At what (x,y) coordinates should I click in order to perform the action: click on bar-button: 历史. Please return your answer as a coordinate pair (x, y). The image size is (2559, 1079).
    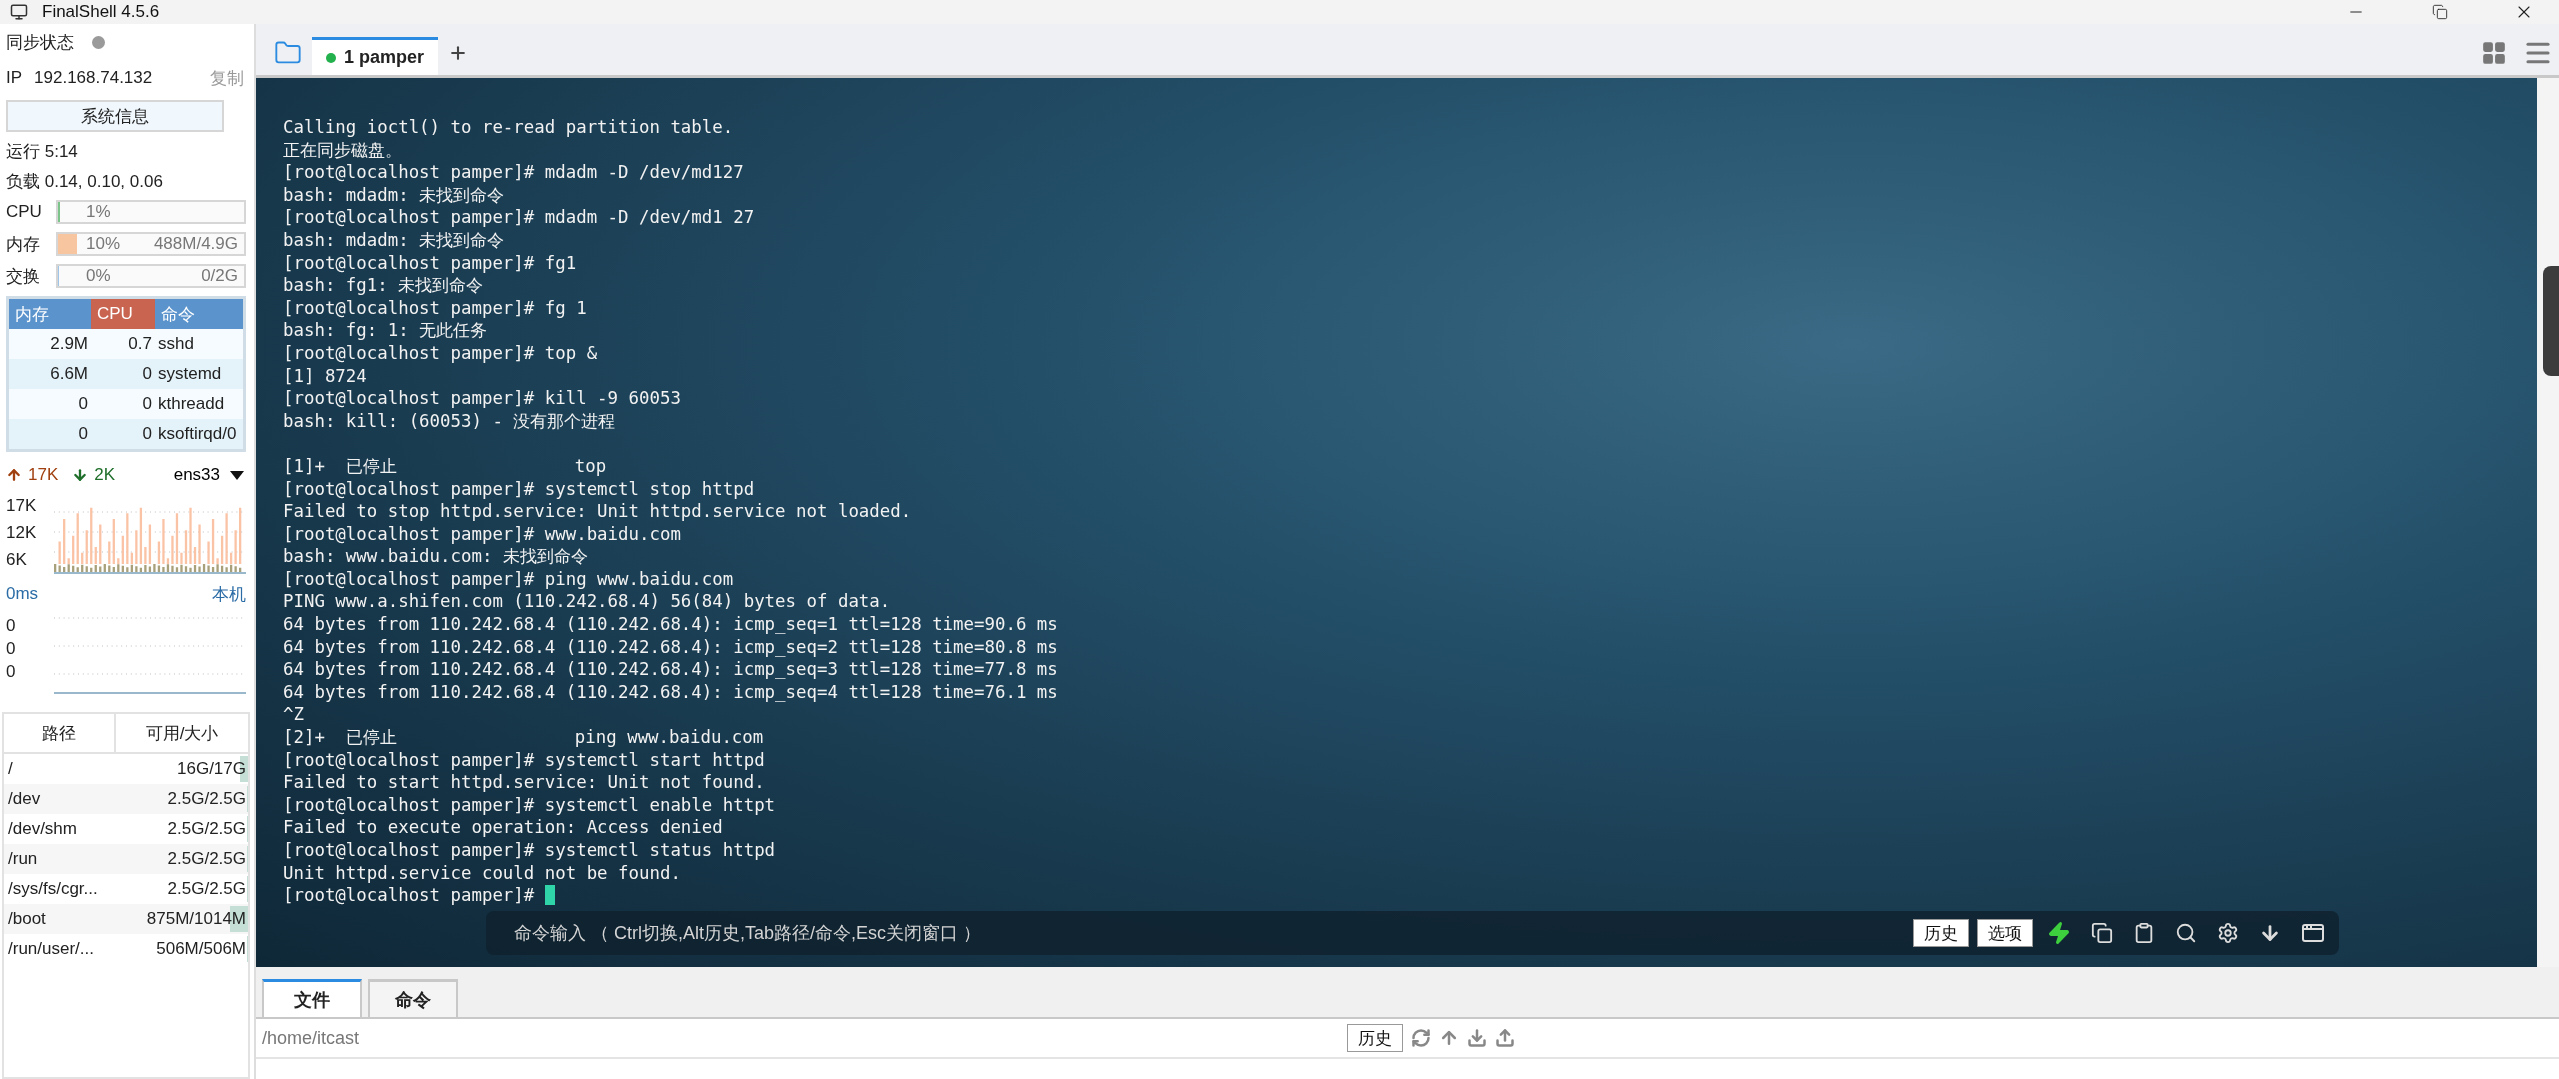
    Looking at the image, I should click on (1941, 933).